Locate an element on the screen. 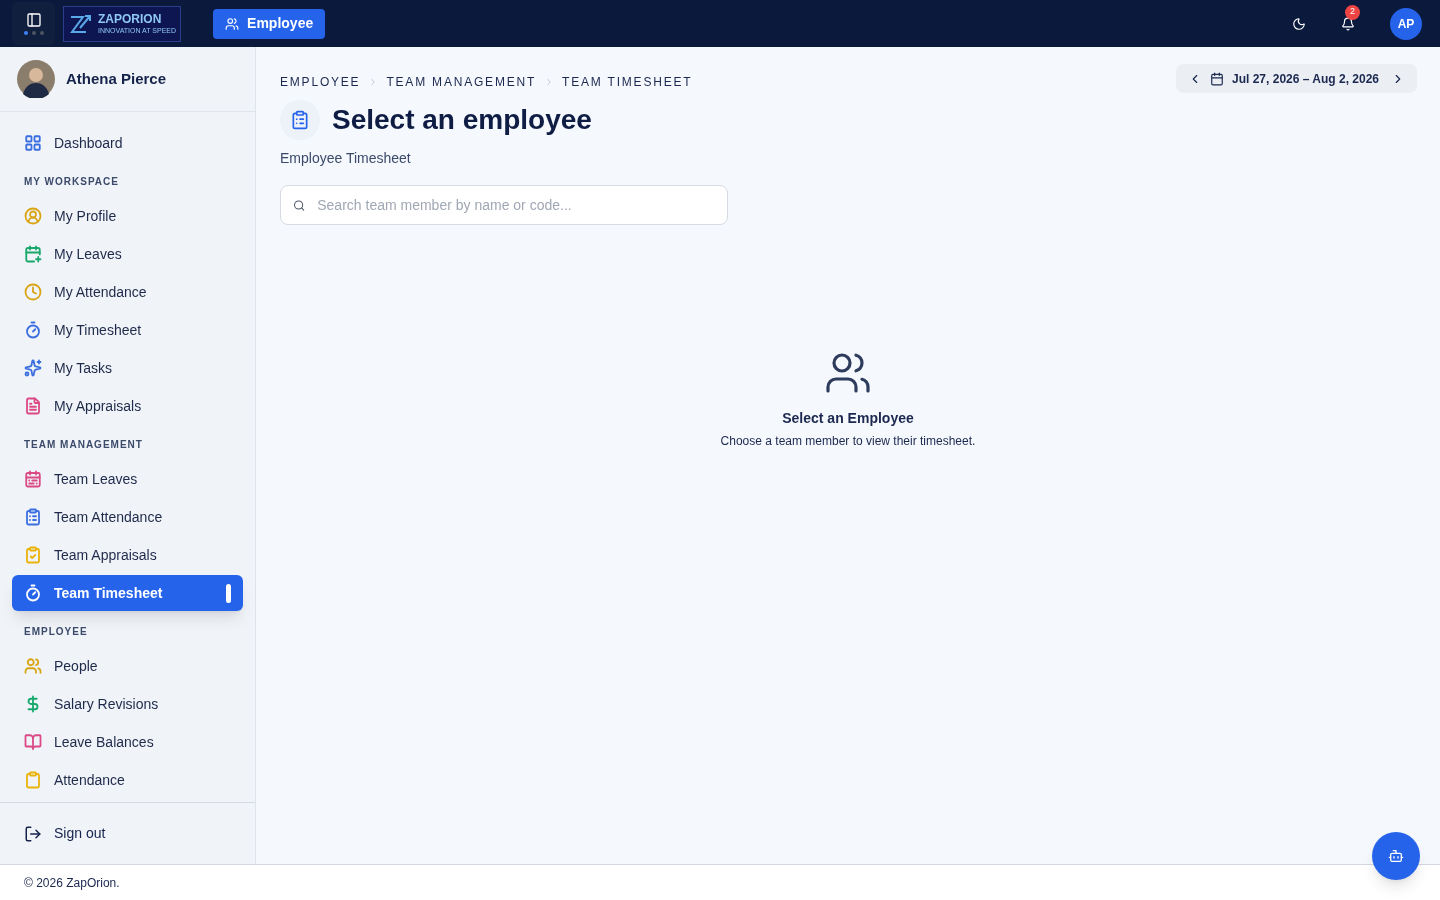 This screenshot has height=900, width=1440. robot-icon is located at coordinates (1396, 856).